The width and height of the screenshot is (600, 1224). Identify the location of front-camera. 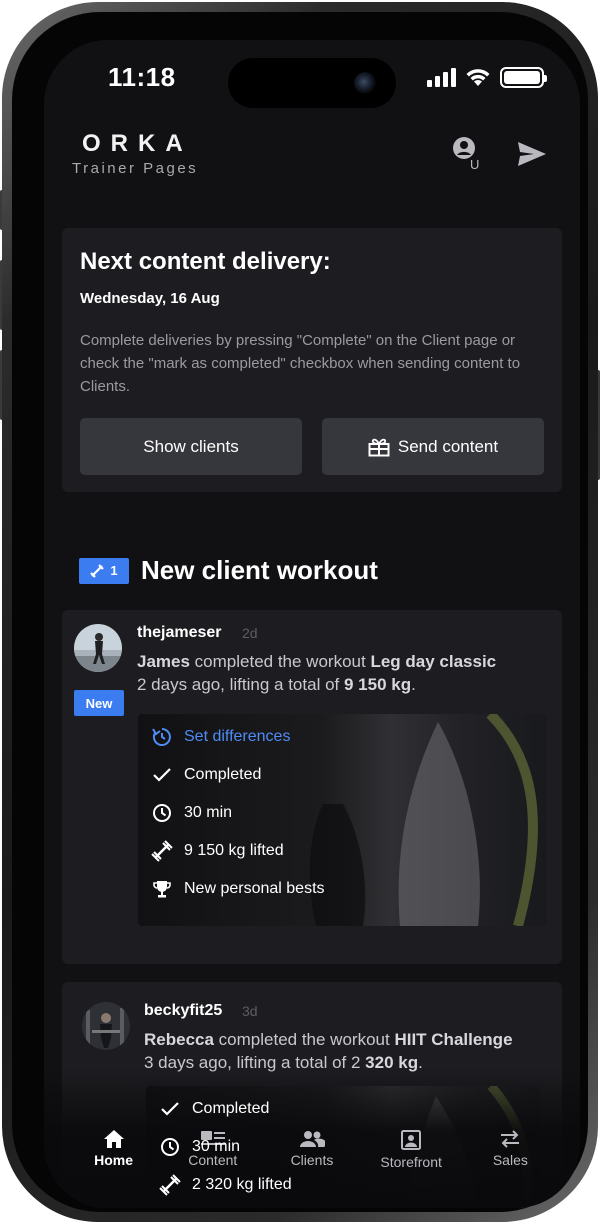
(365, 83).